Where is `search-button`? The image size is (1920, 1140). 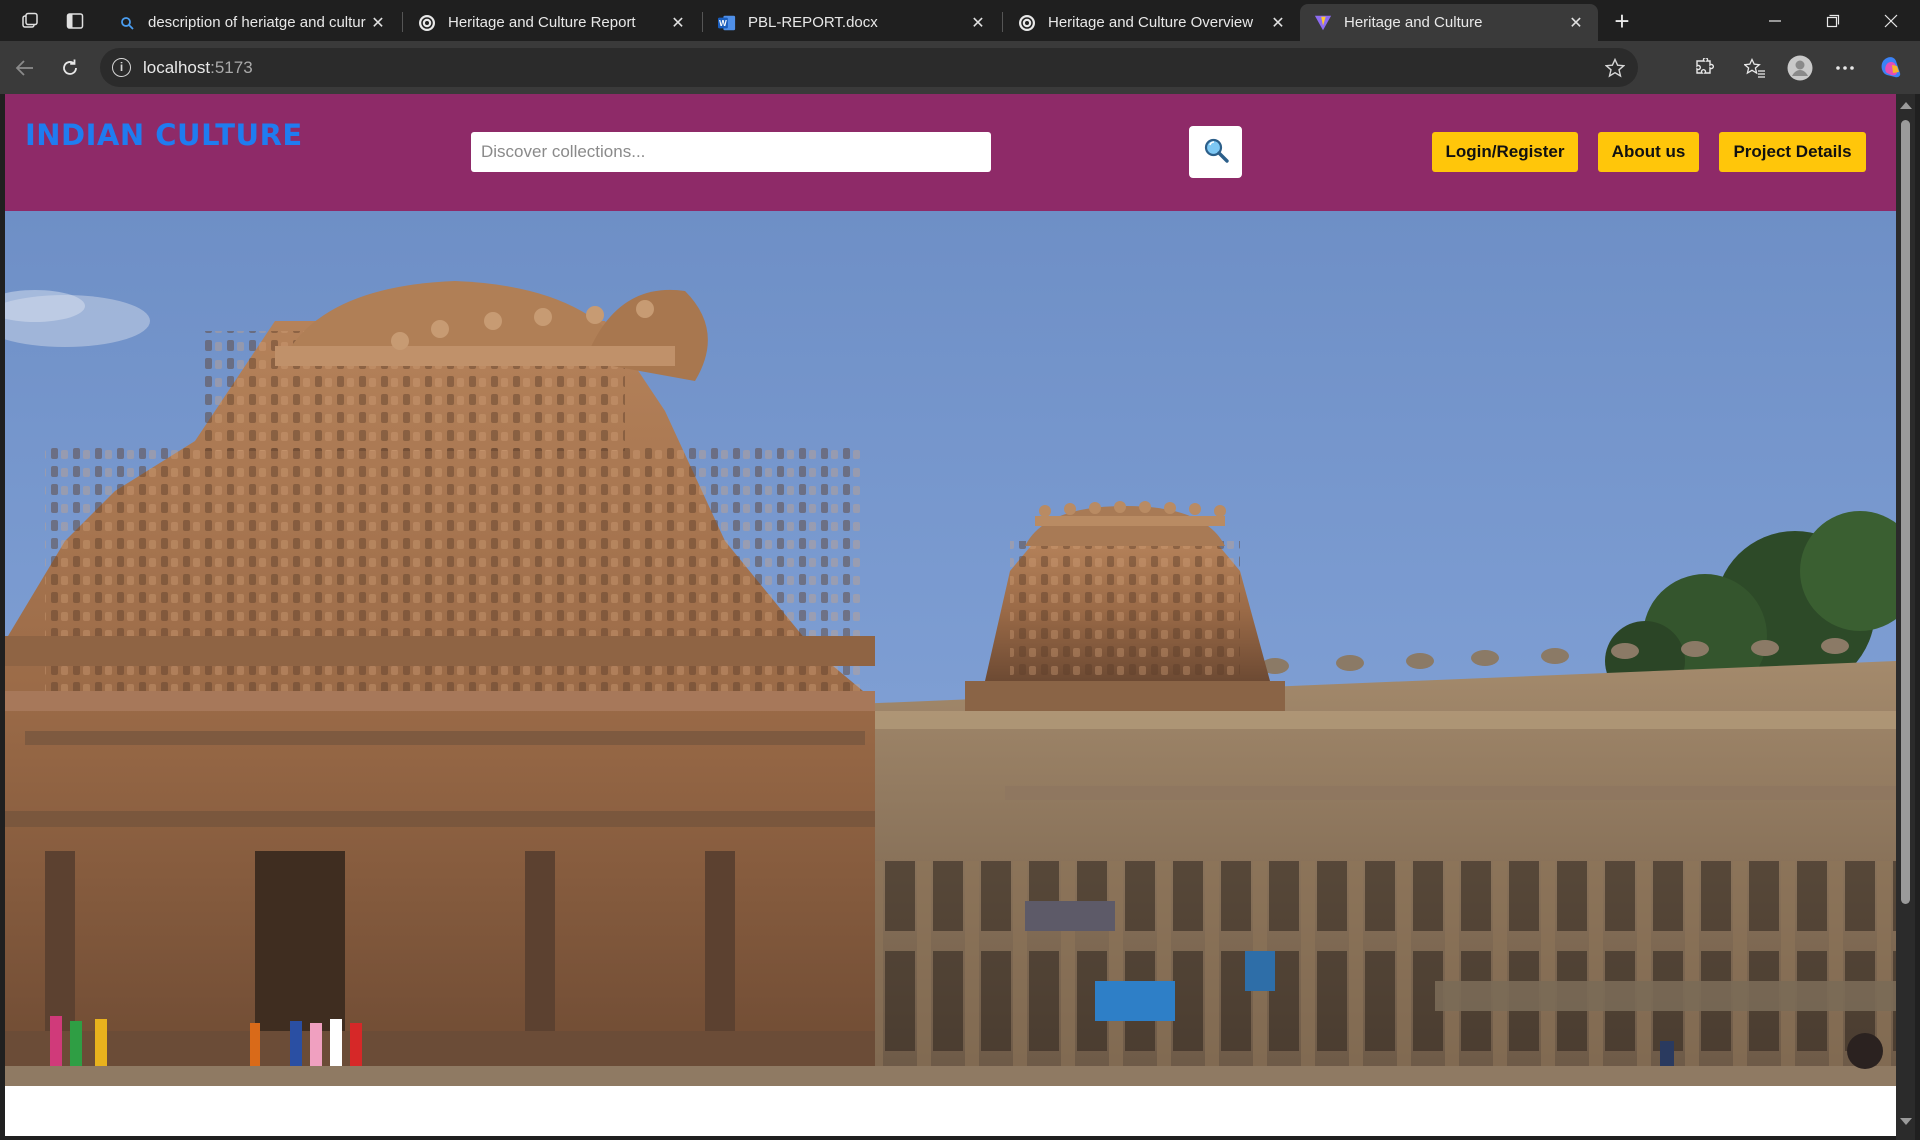 search-button is located at coordinates (1215, 152).